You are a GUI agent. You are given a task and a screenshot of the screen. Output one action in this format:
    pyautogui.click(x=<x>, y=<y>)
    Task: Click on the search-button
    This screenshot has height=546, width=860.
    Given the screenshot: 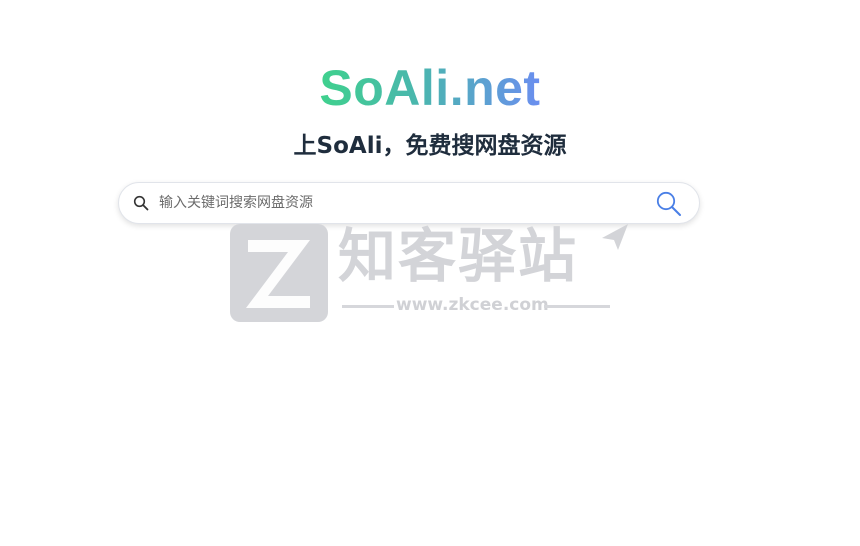 What is the action you would take?
    pyautogui.click(x=669, y=204)
    